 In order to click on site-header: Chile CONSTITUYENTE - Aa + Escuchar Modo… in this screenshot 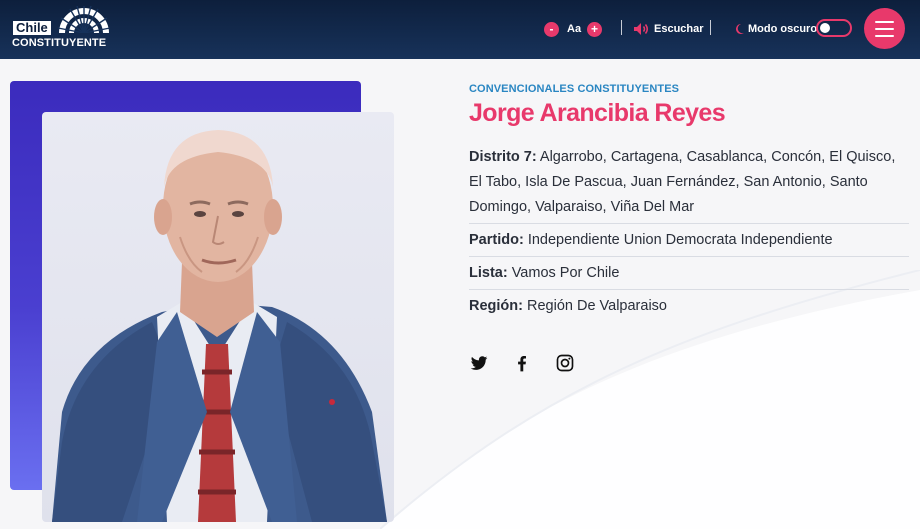, I will do `click(460, 29)`.